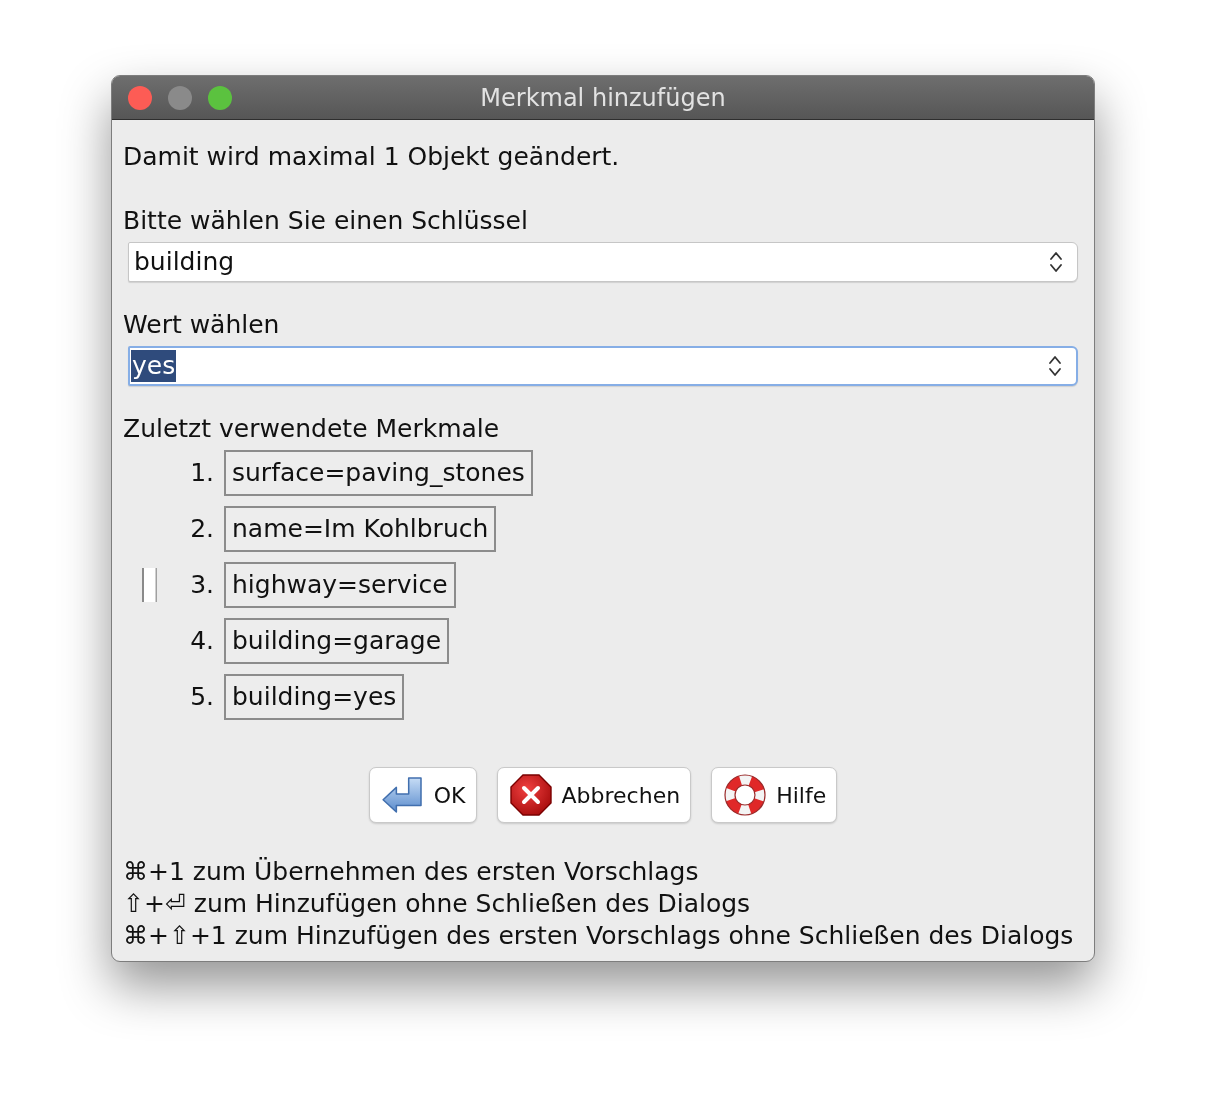 This screenshot has height=1108, width=1206. I want to click on shortcut-hint: ⌘+1 zum Übernehmen des ersten Vorschlags, so click(411, 872).